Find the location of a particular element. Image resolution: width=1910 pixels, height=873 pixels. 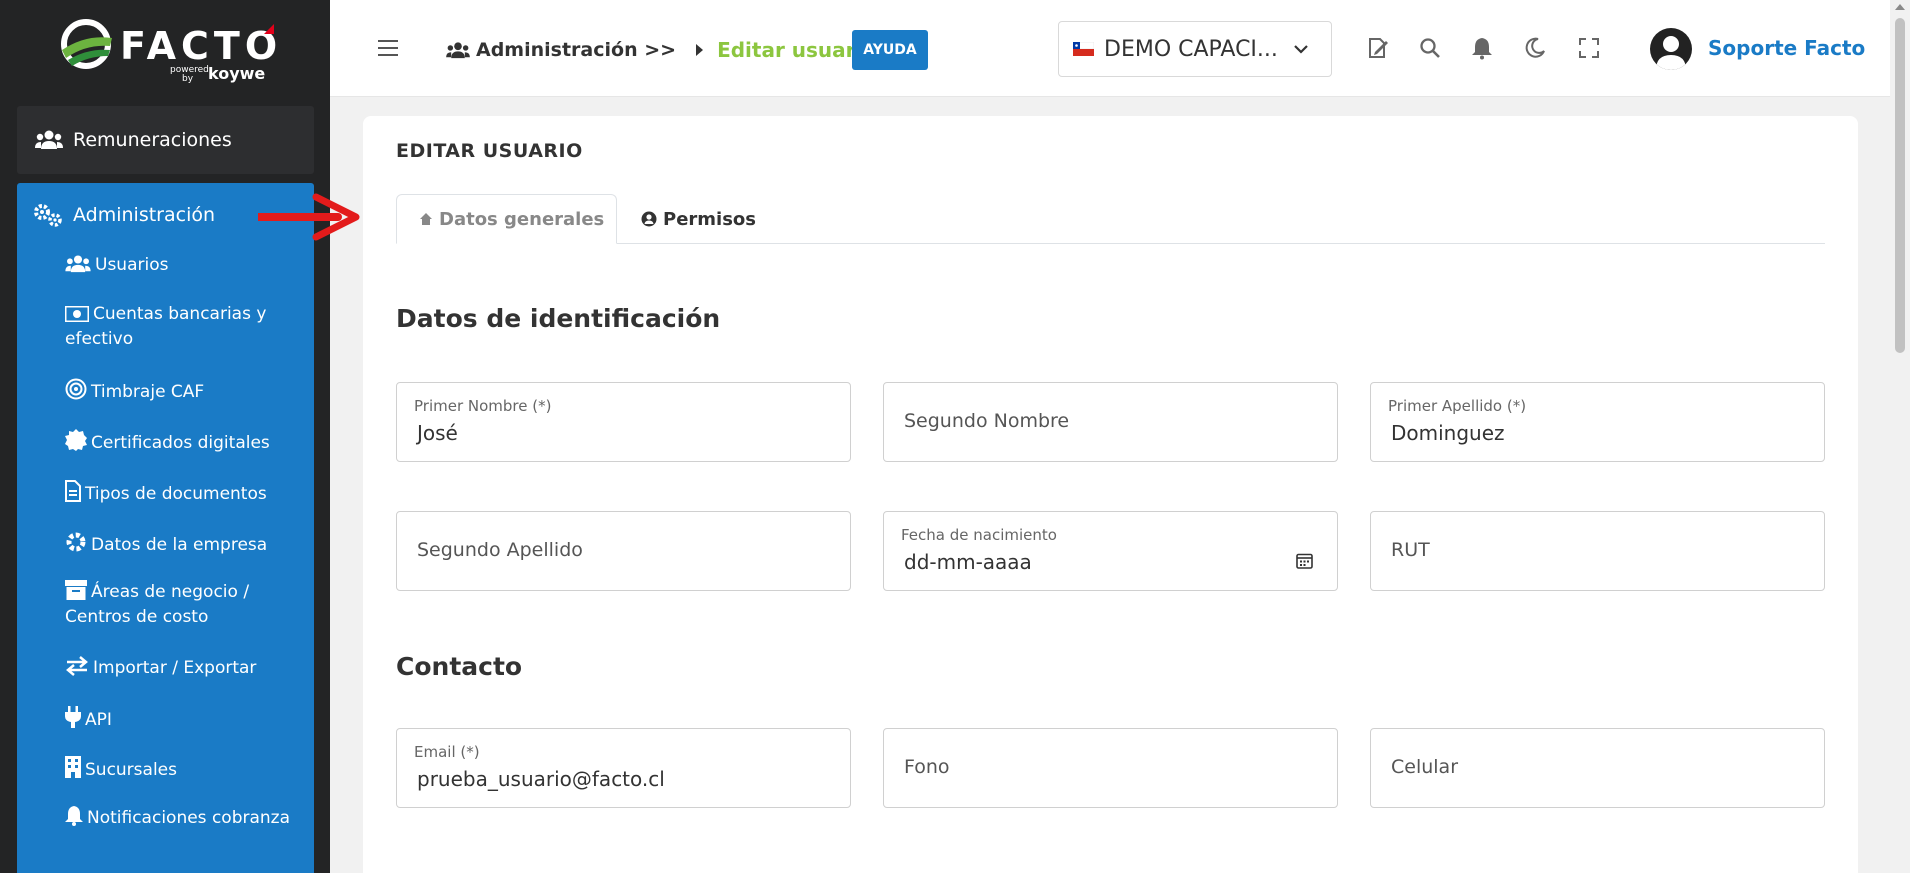

archive-icon is located at coordinates (76, 590).